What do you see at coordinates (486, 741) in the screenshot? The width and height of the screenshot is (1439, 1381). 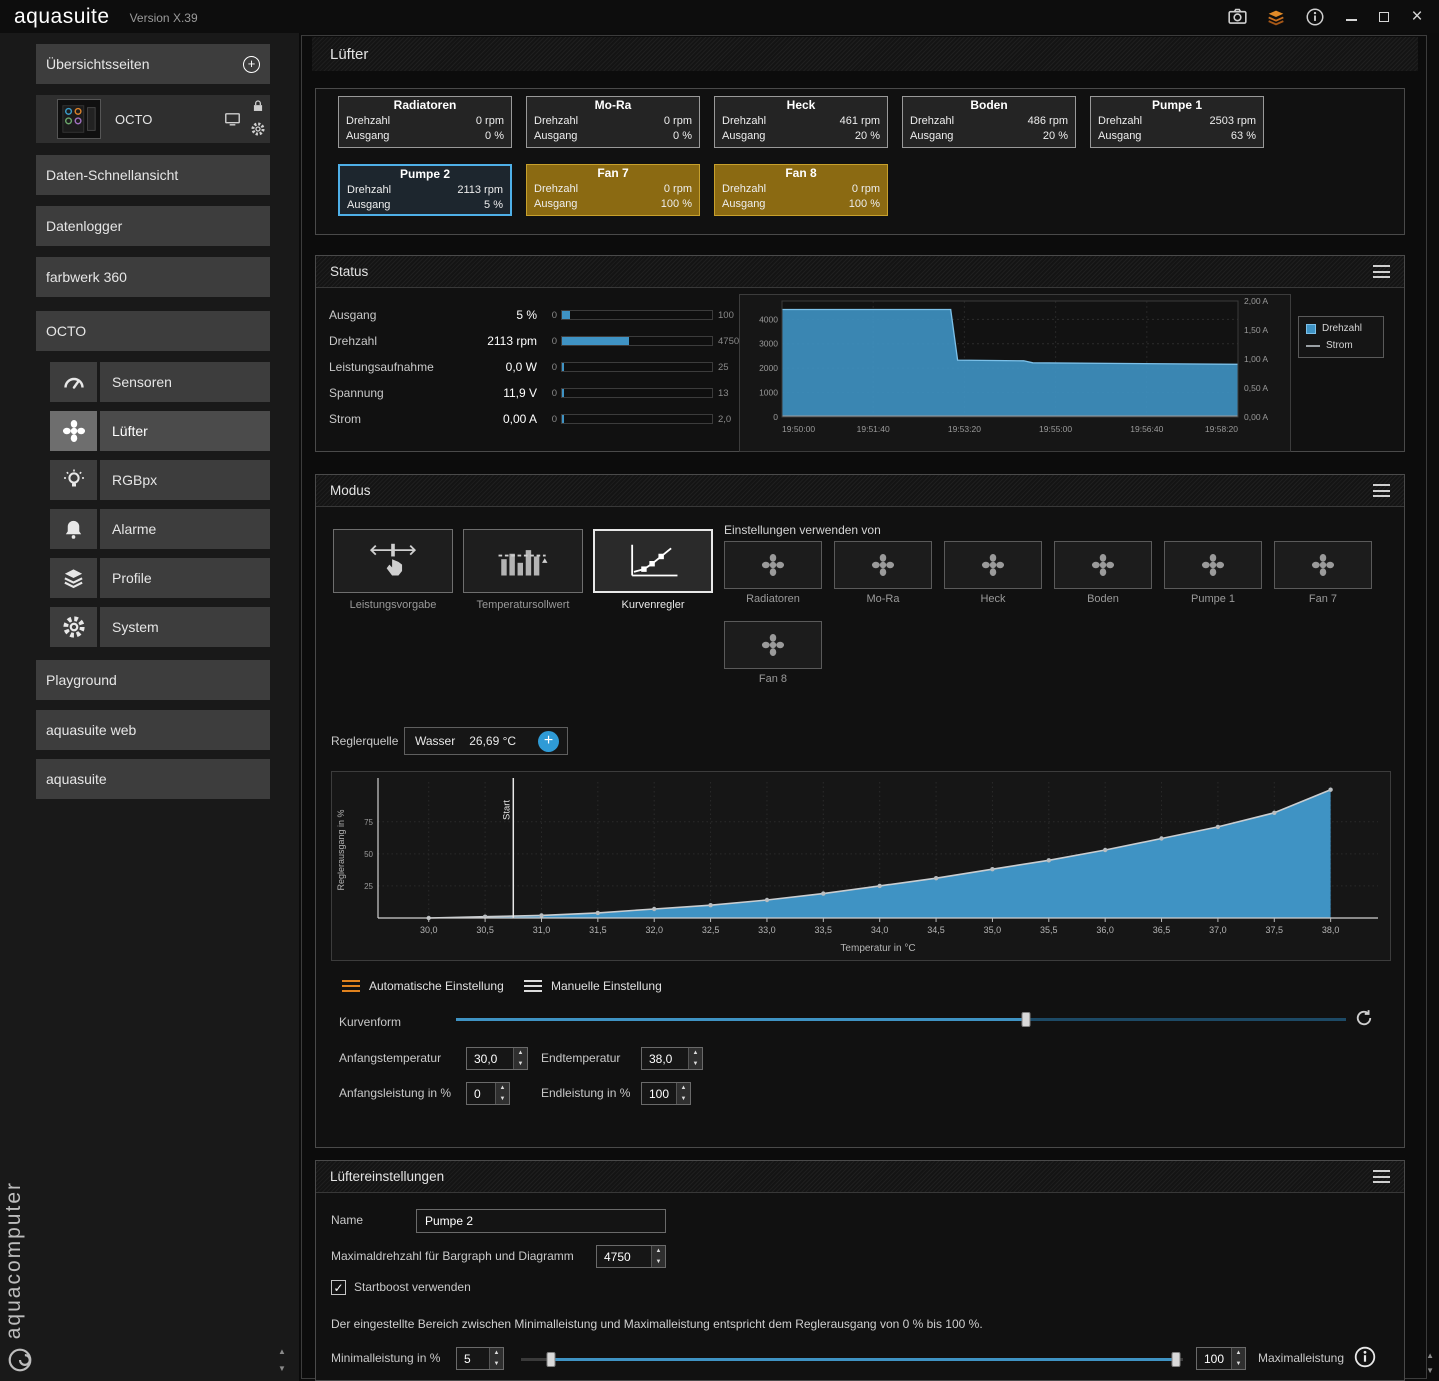 I see `reglerquelle-selector: Wasser 26,69 °C +` at bounding box center [486, 741].